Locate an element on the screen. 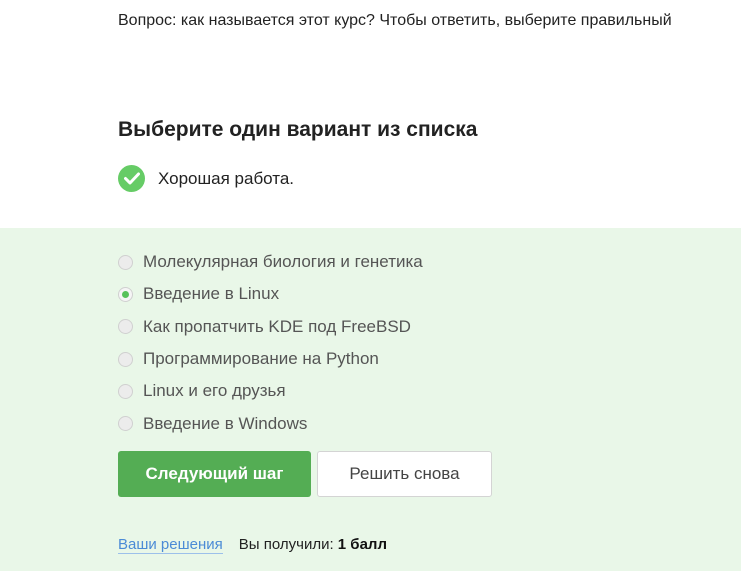  score-value: 1 балл is located at coordinates (362, 544).